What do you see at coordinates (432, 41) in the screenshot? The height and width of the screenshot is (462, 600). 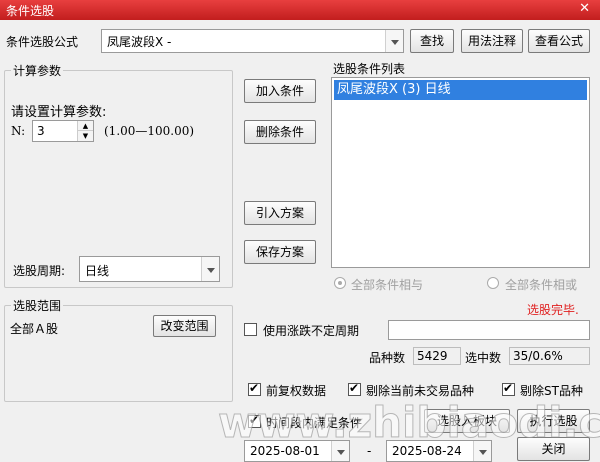 I see `find-button: 查找` at bounding box center [432, 41].